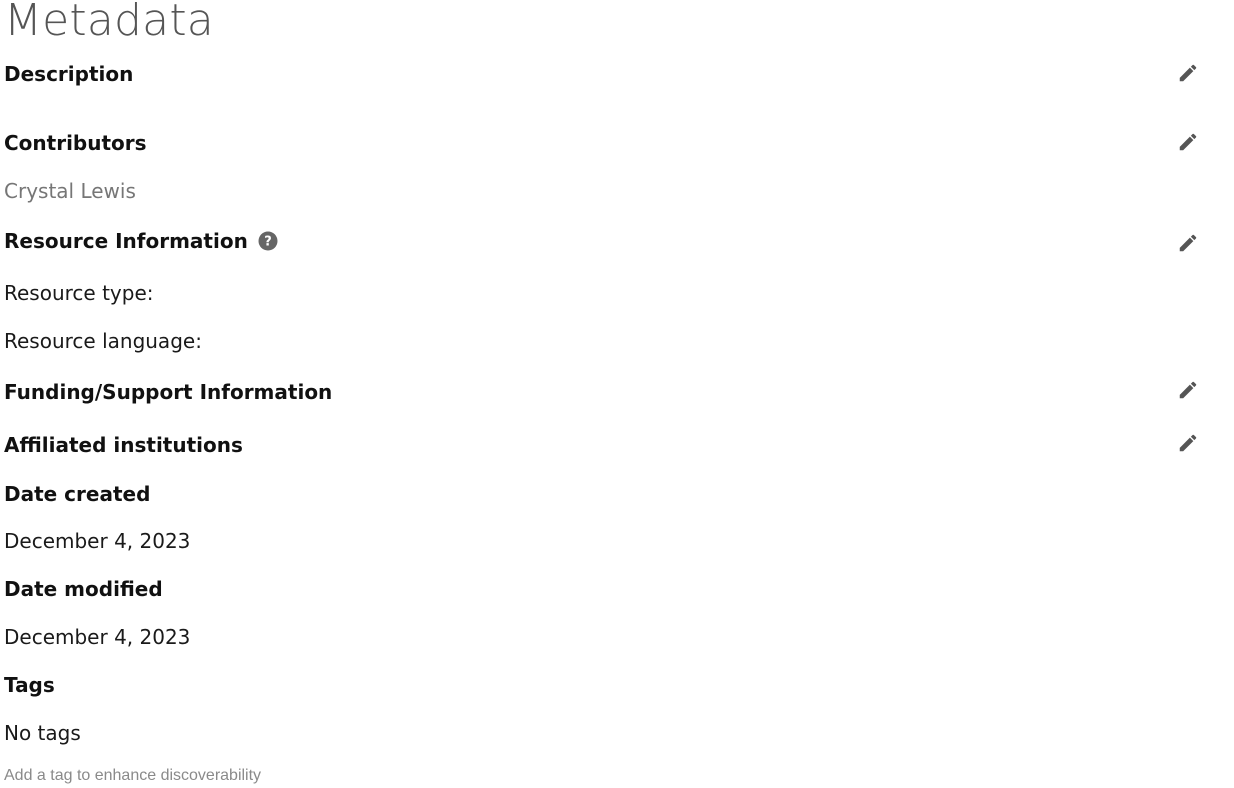 This screenshot has width=1234, height=788. Describe the element at coordinates (69, 74) in the screenshot. I see `description-heading: Description` at that location.